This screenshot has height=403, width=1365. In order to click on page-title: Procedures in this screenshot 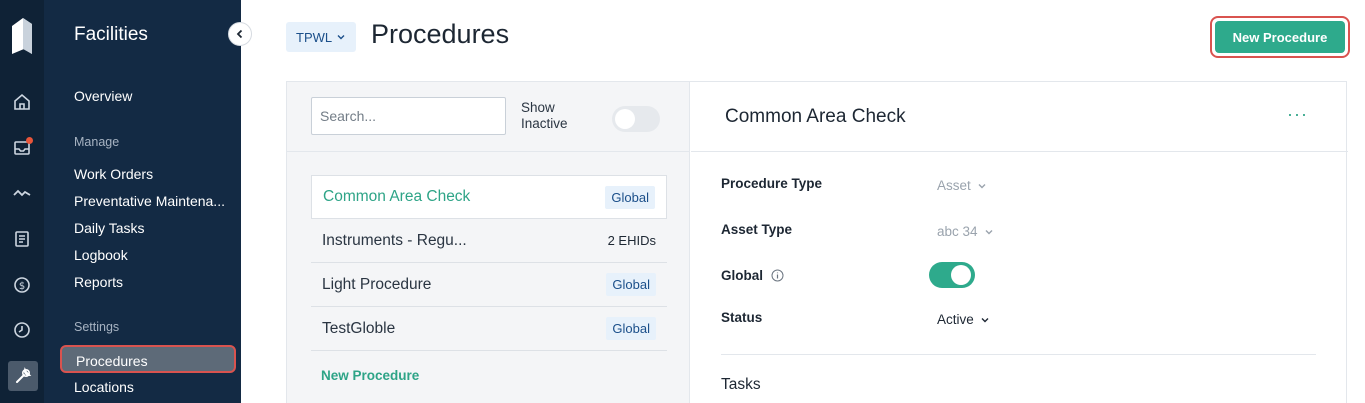, I will do `click(440, 34)`.